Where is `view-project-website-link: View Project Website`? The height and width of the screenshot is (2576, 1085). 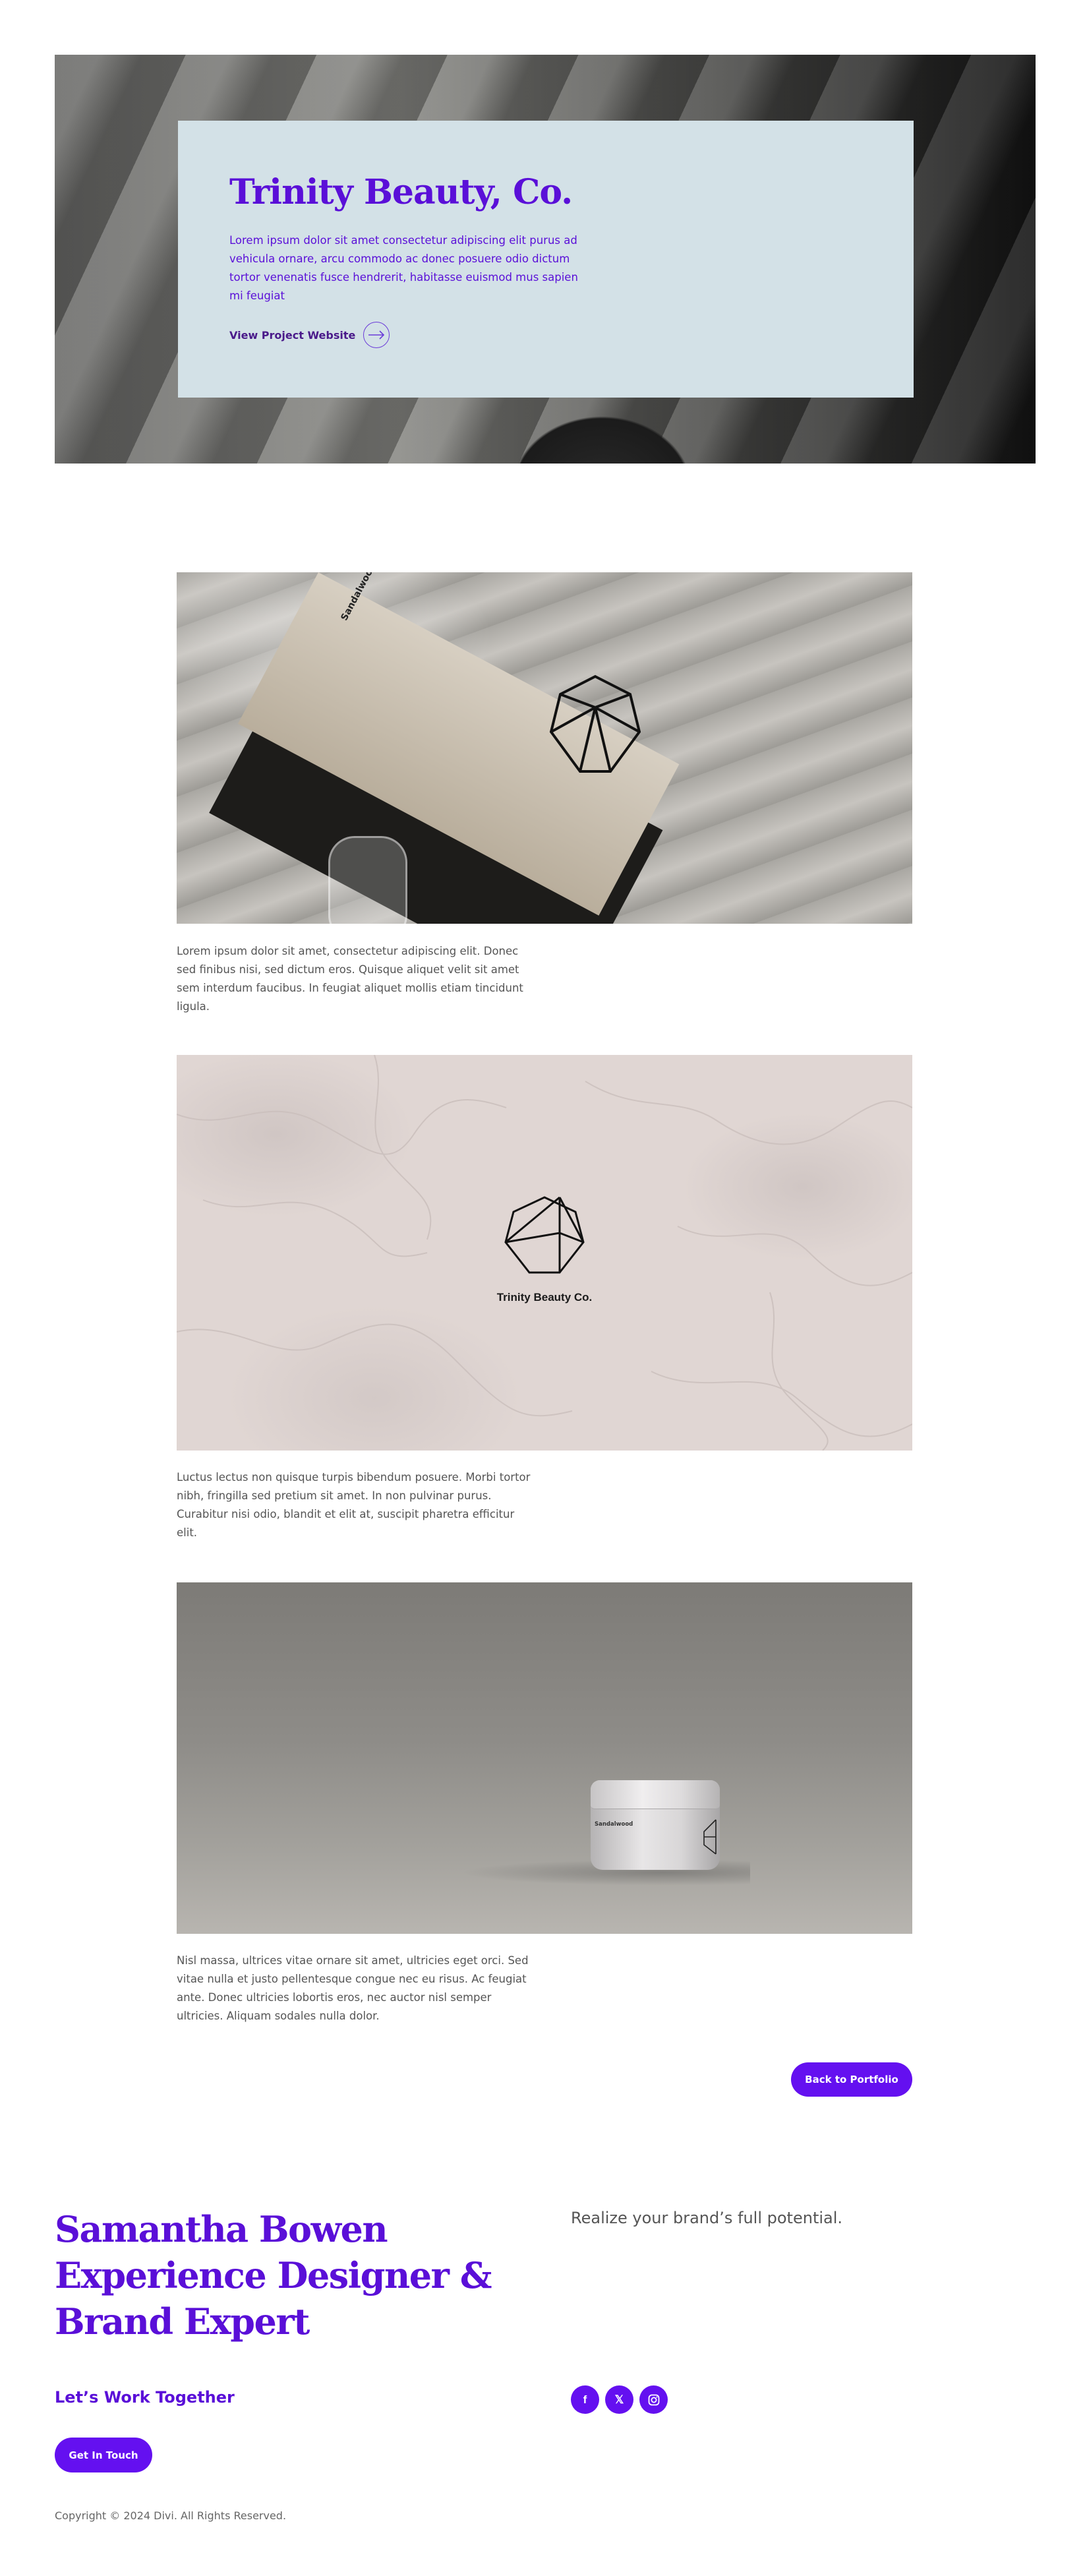
view-project-website-link: View Project Website is located at coordinates (309, 335).